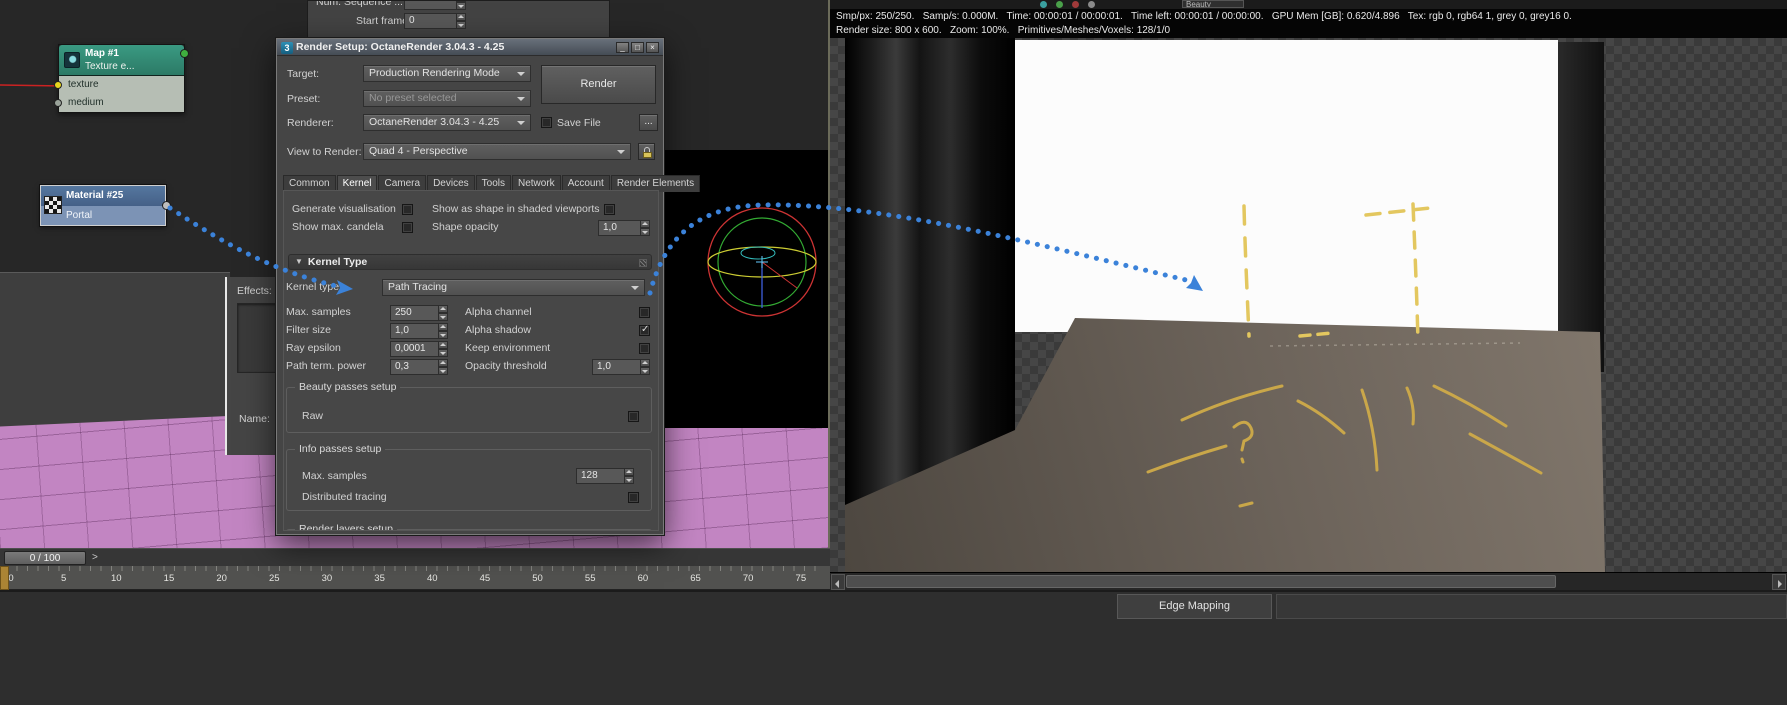 The image size is (1787, 705). I want to click on raw-checkbox, so click(633, 416).